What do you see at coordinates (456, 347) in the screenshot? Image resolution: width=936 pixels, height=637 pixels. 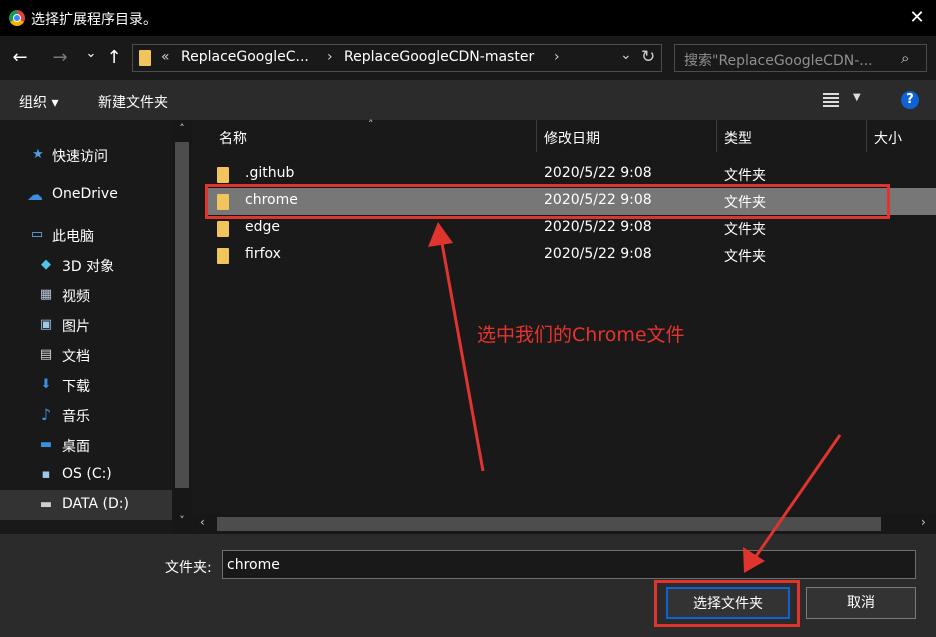 I see `arrow-to-chrome-row` at bounding box center [456, 347].